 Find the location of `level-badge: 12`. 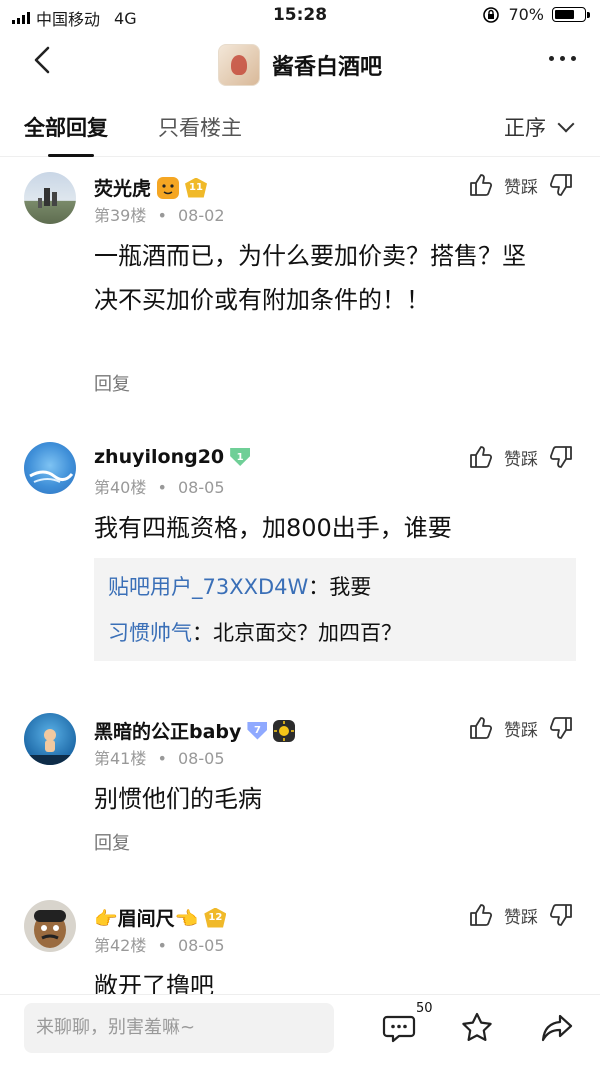

level-badge: 12 is located at coordinates (215, 917).